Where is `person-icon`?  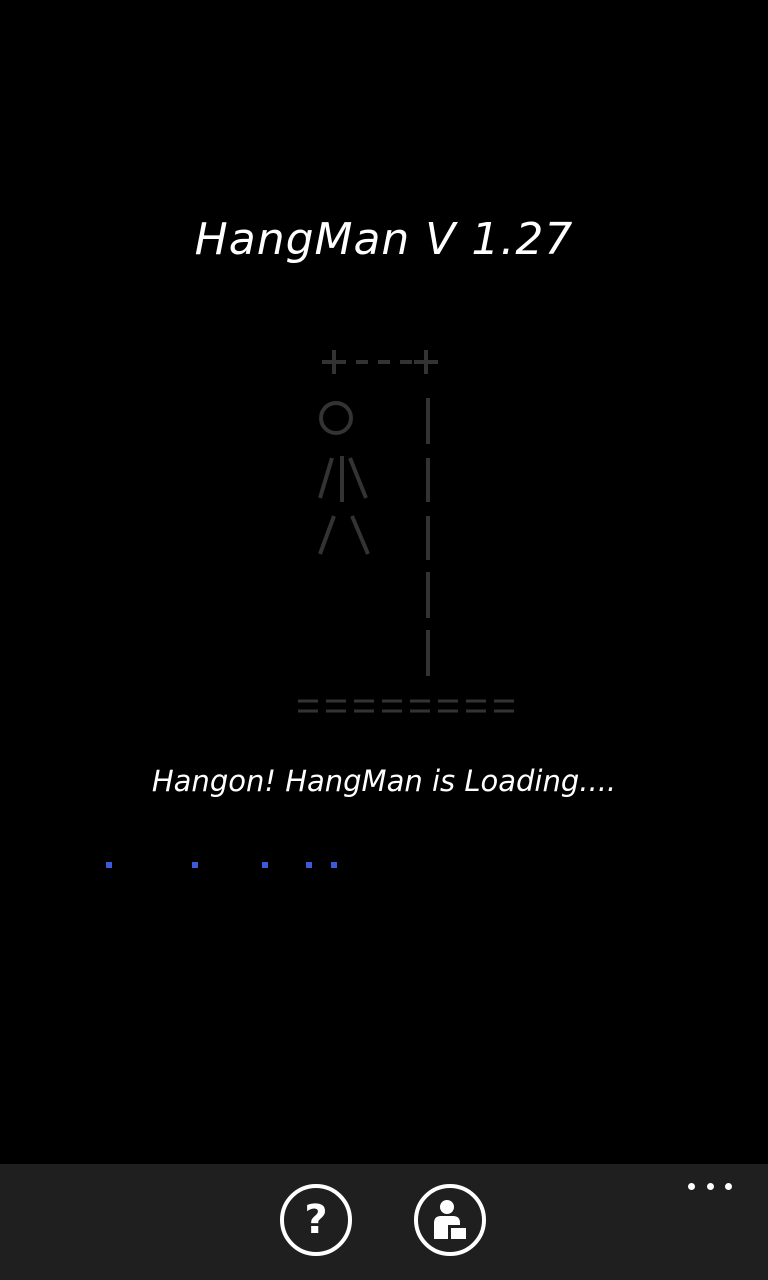
person-icon is located at coordinates (450, 1219).